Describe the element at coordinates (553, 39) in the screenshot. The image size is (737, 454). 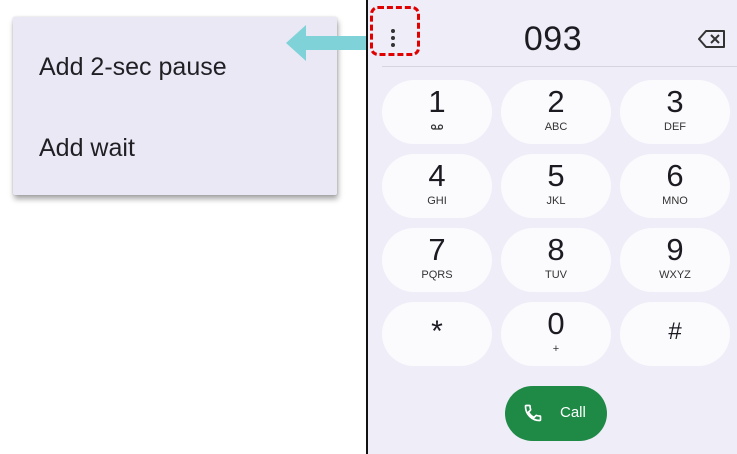
I see `dialed-number: 093` at that location.